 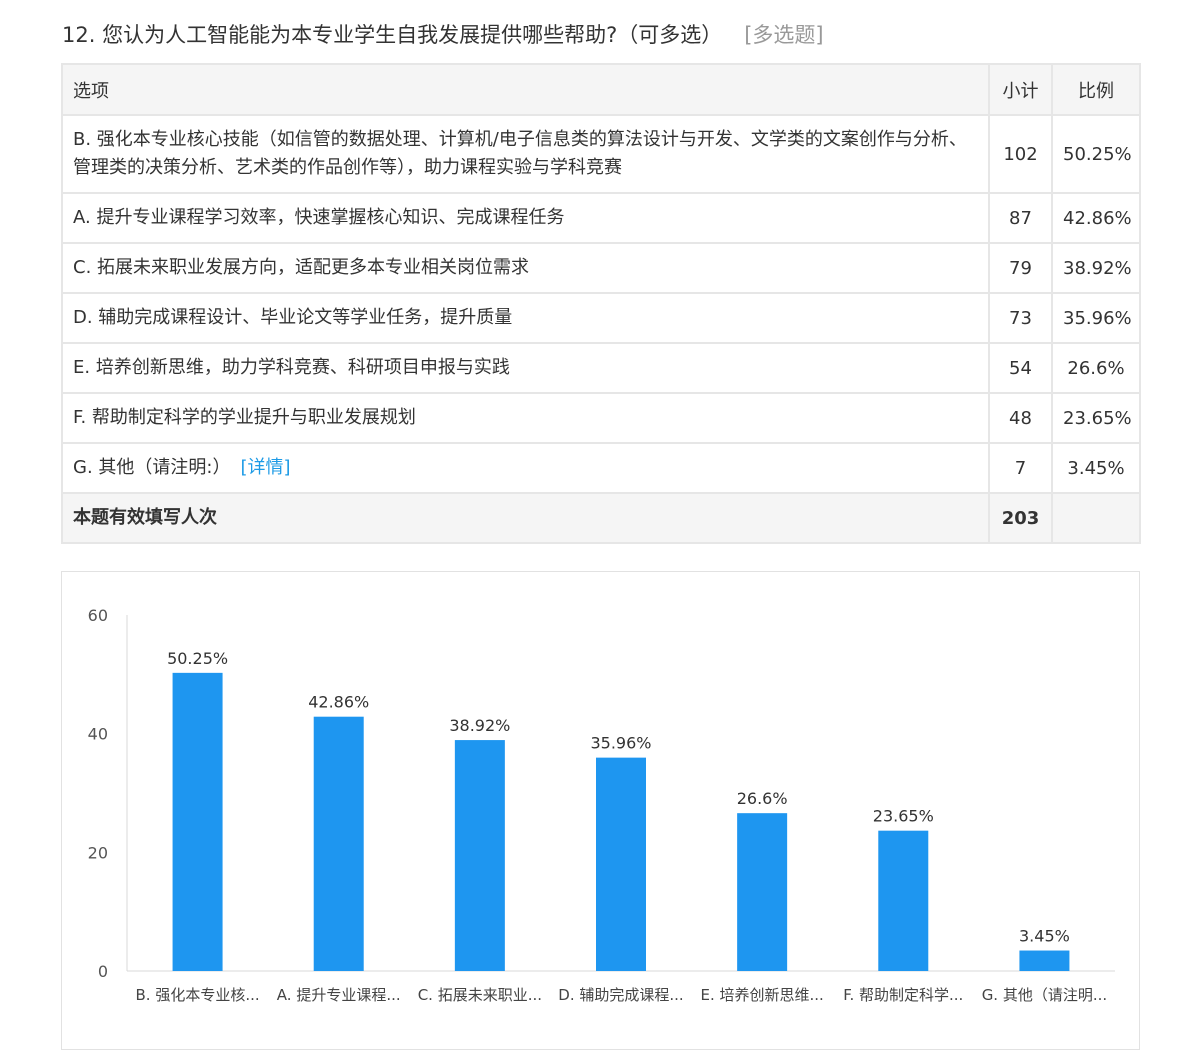 I want to click on total-label: 本题有效填写人次, so click(x=525, y=518).